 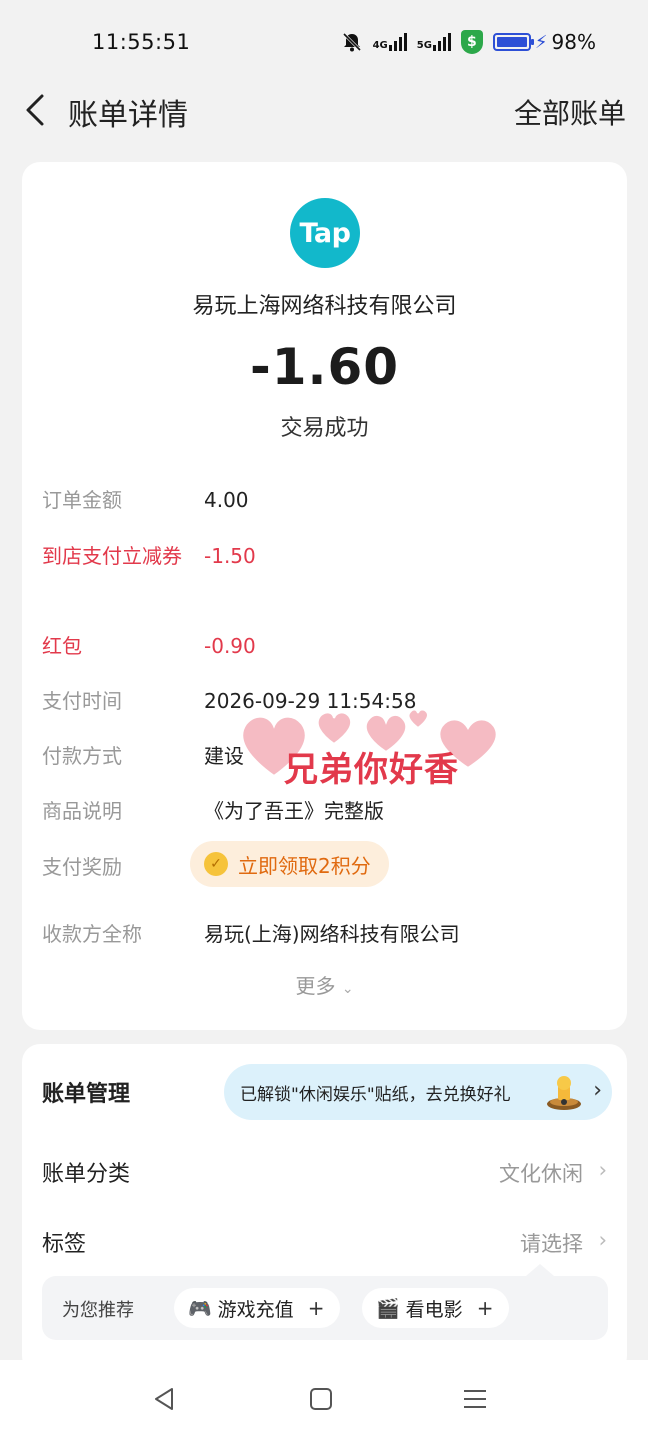 I want to click on points-coin-icon: ✓, so click(x=216, y=864).